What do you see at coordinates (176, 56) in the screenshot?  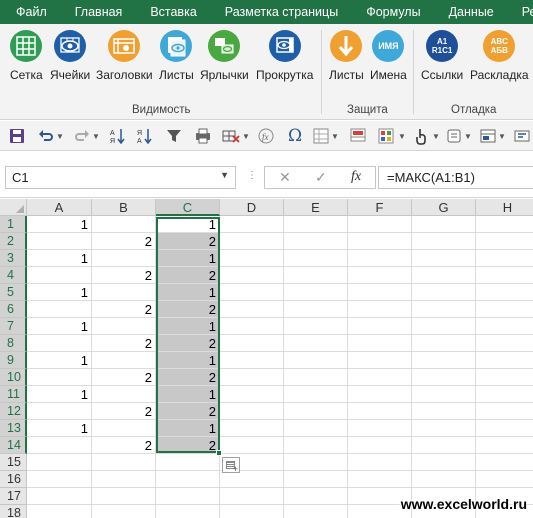 I see `ribbon-button-sheets: Листы` at bounding box center [176, 56].